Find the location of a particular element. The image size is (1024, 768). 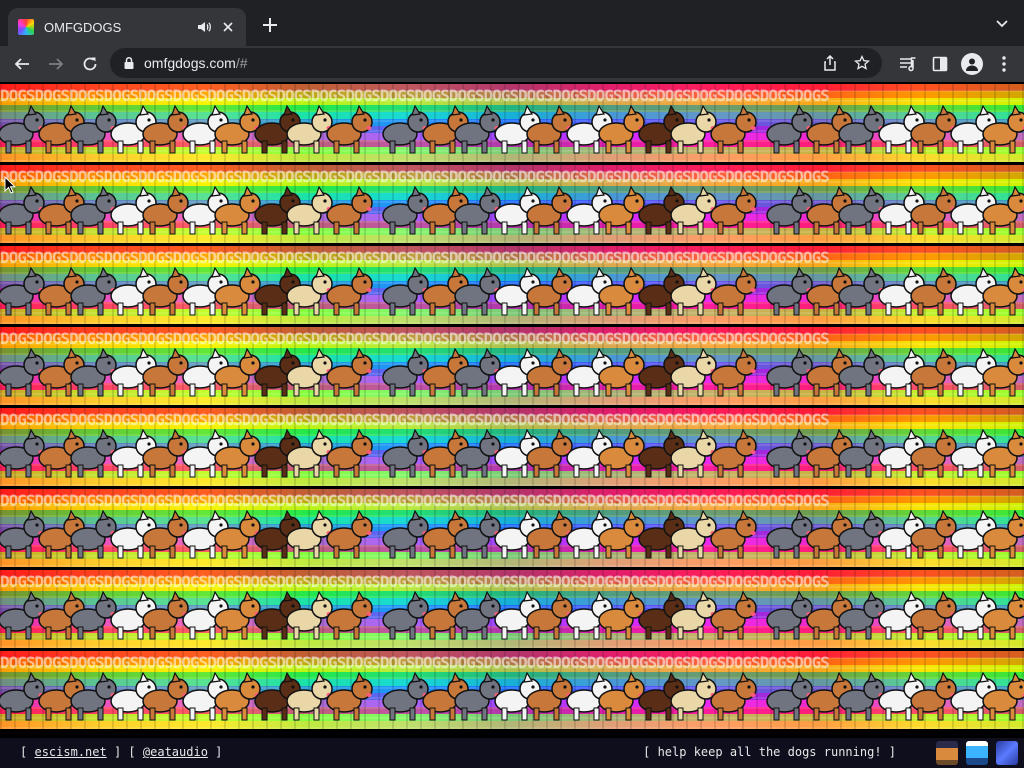

url-domain: omfgdogs.com is located at coordinates (190, 63).